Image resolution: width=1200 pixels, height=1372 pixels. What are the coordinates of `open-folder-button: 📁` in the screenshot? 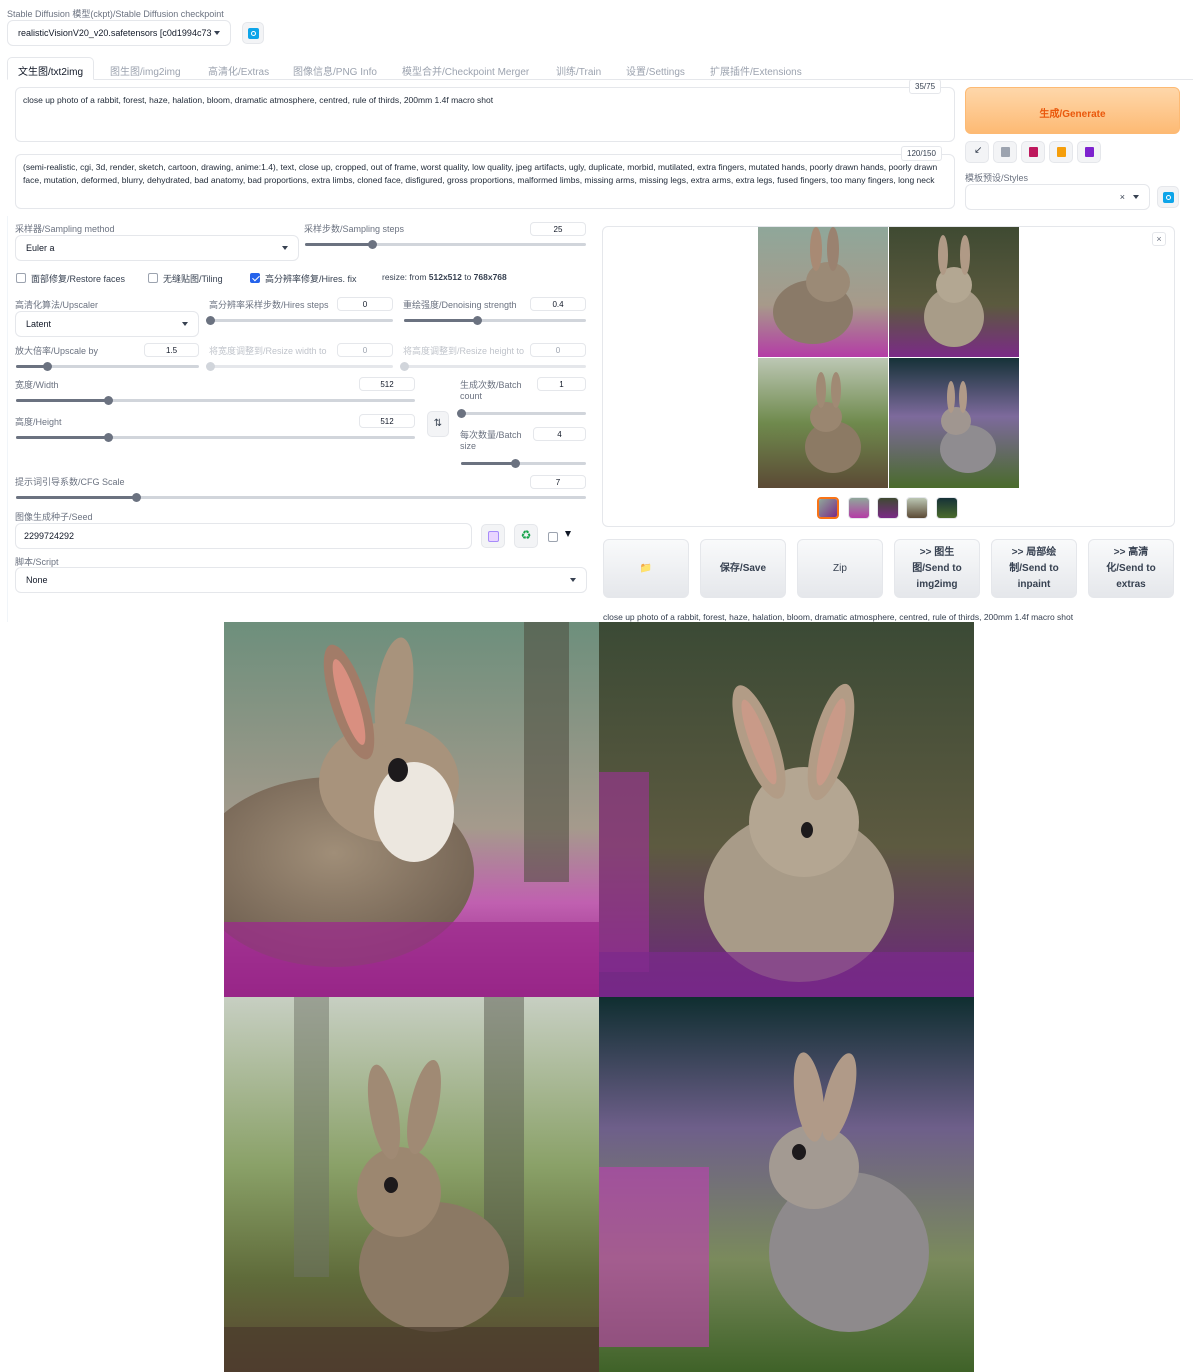 It's located at (646, 568).